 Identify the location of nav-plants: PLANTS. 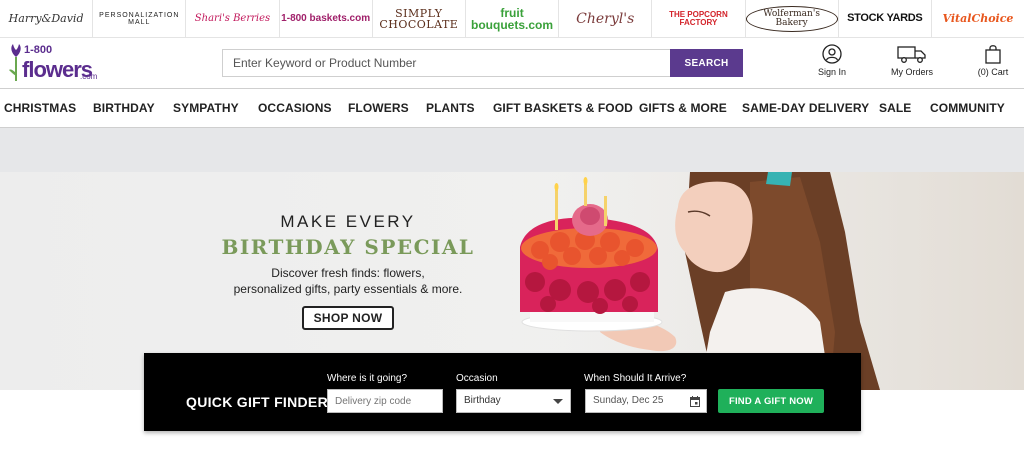
(450, 108).